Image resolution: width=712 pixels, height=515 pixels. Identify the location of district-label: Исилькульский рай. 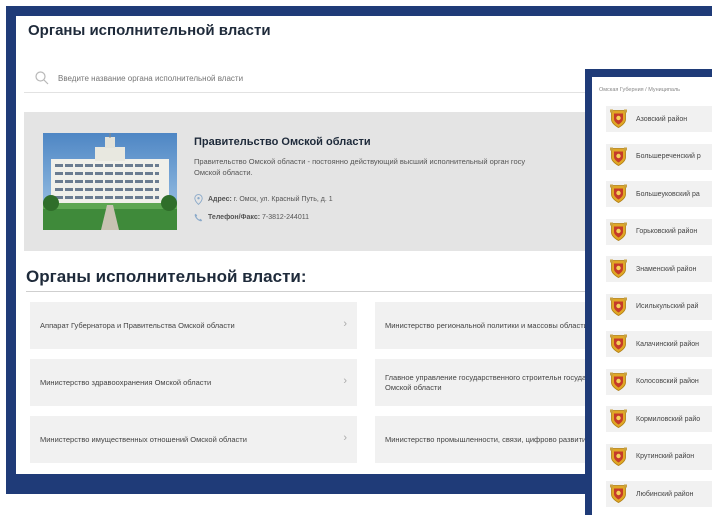
(667, 307).